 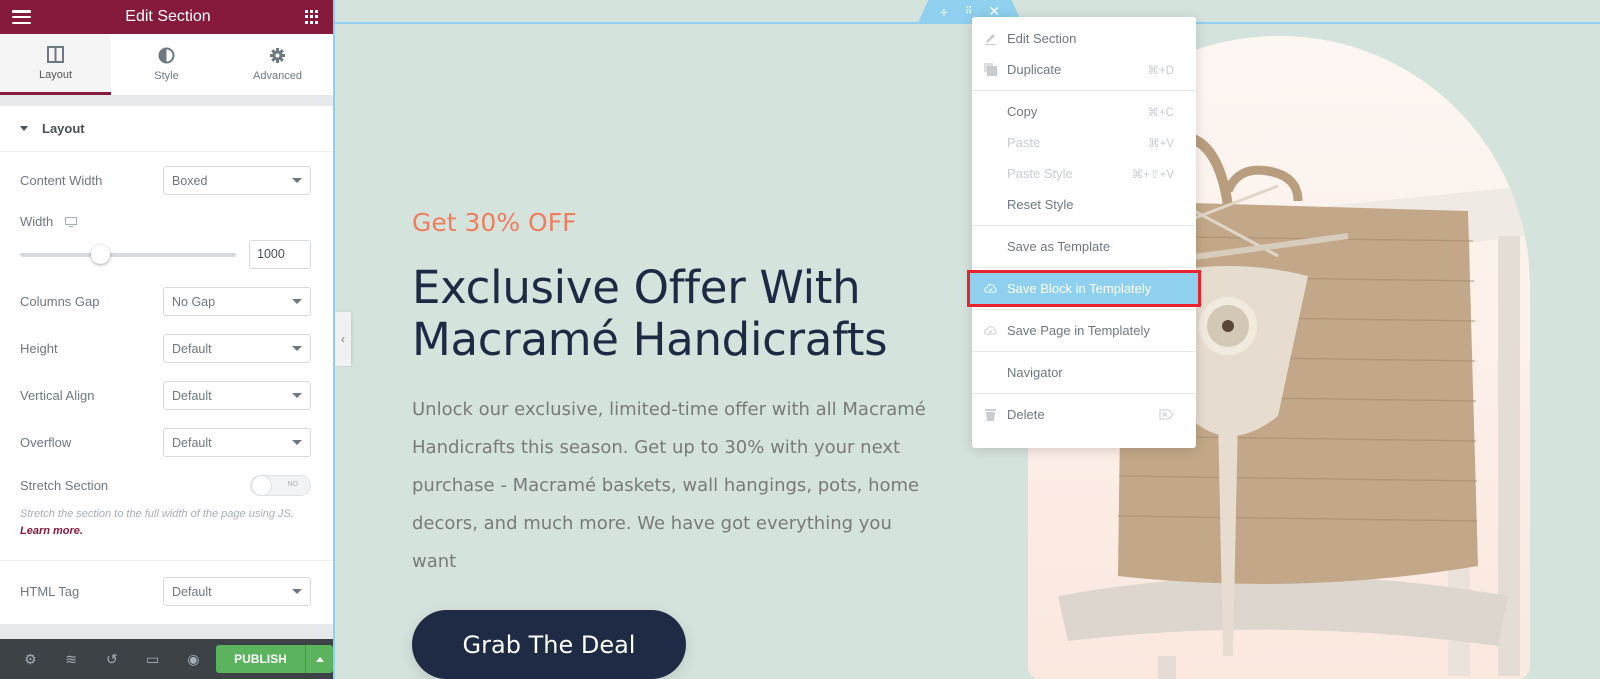 I want to click on content-width-select: Boxed, so click(x=237, y=180).